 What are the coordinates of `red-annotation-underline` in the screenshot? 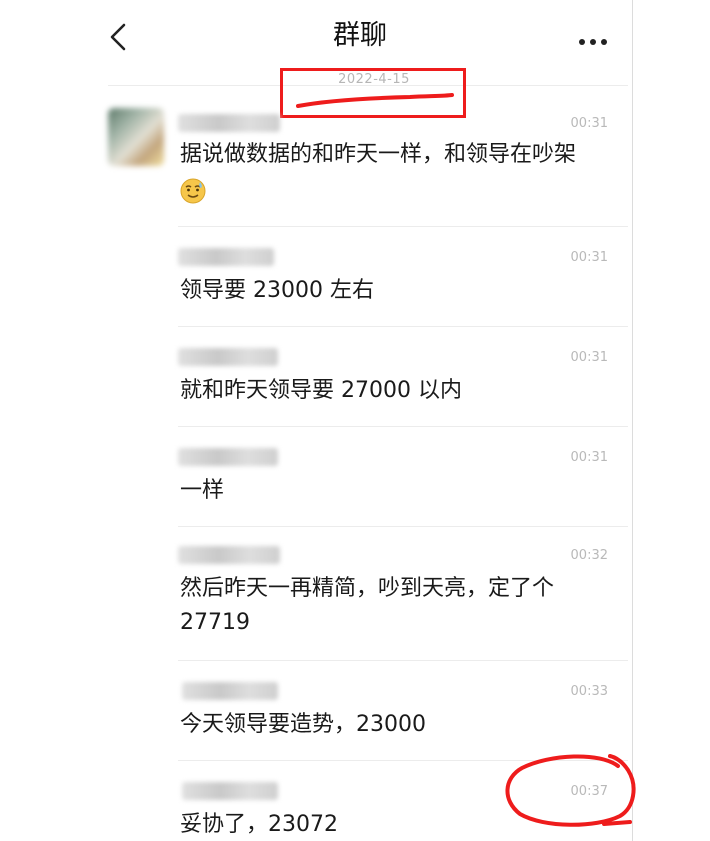 It's located at (375, 100).